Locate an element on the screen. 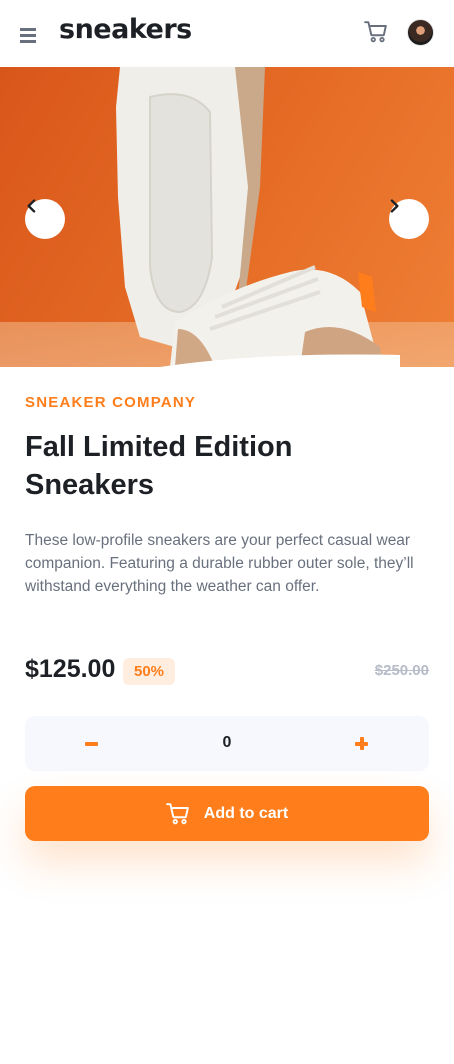 Image resolution: width=454 pixels, height=1064 pixels. chevron-right-icon is located at coordinates (394, 206).